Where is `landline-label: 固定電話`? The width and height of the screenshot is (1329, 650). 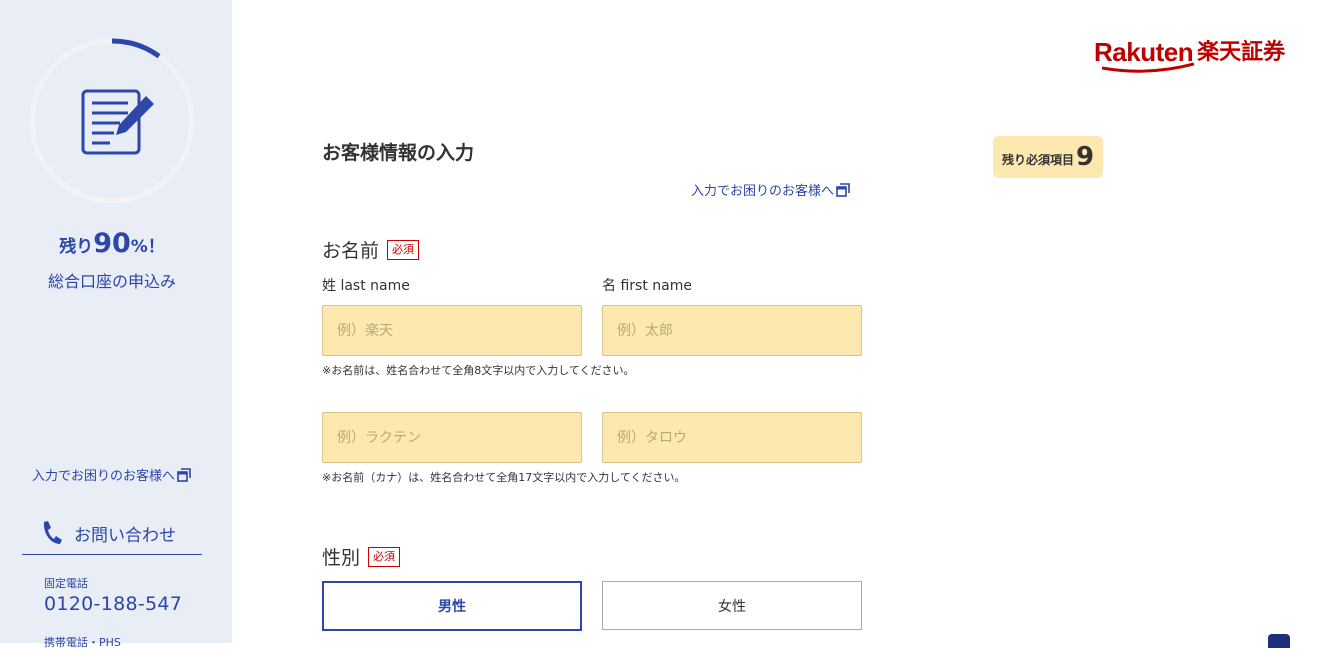 landline-label: 固定電話 is located at coordinates (66, 583).